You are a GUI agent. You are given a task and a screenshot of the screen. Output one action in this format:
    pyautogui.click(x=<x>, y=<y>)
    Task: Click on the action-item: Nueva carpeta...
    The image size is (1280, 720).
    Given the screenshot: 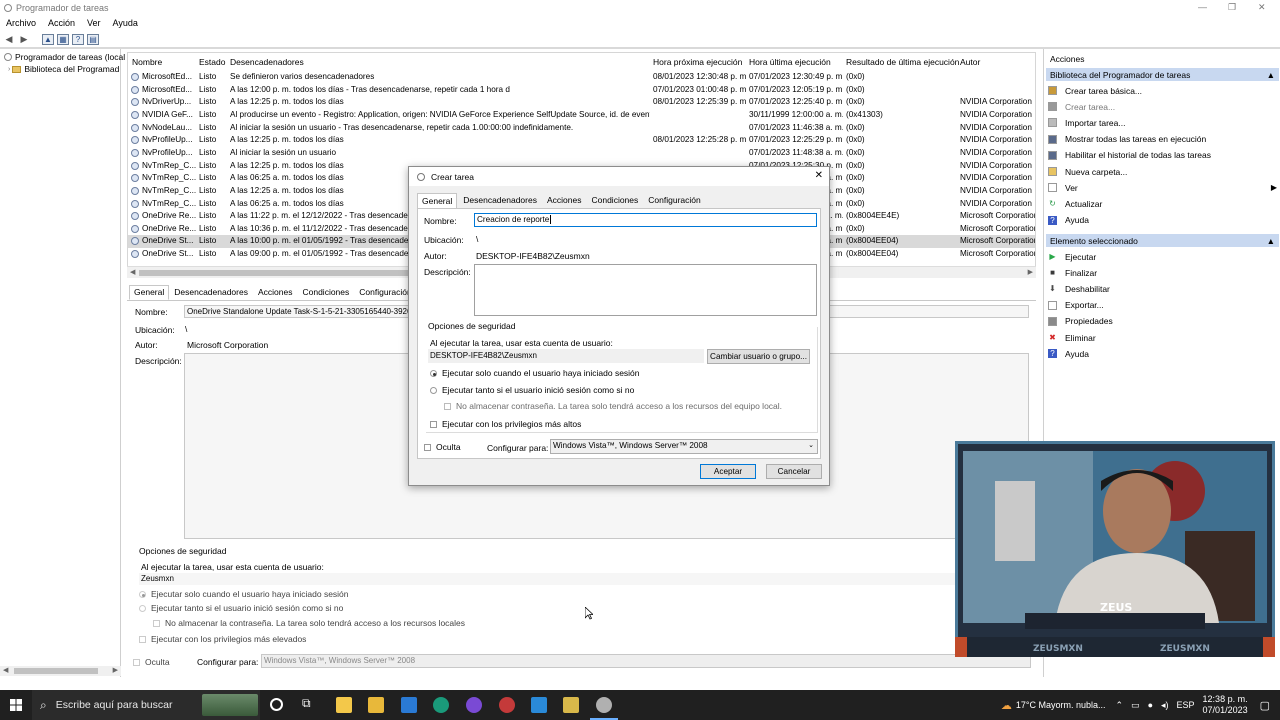 What is the action you would take?
    pyautogui.click(x=1162, y=171)
    